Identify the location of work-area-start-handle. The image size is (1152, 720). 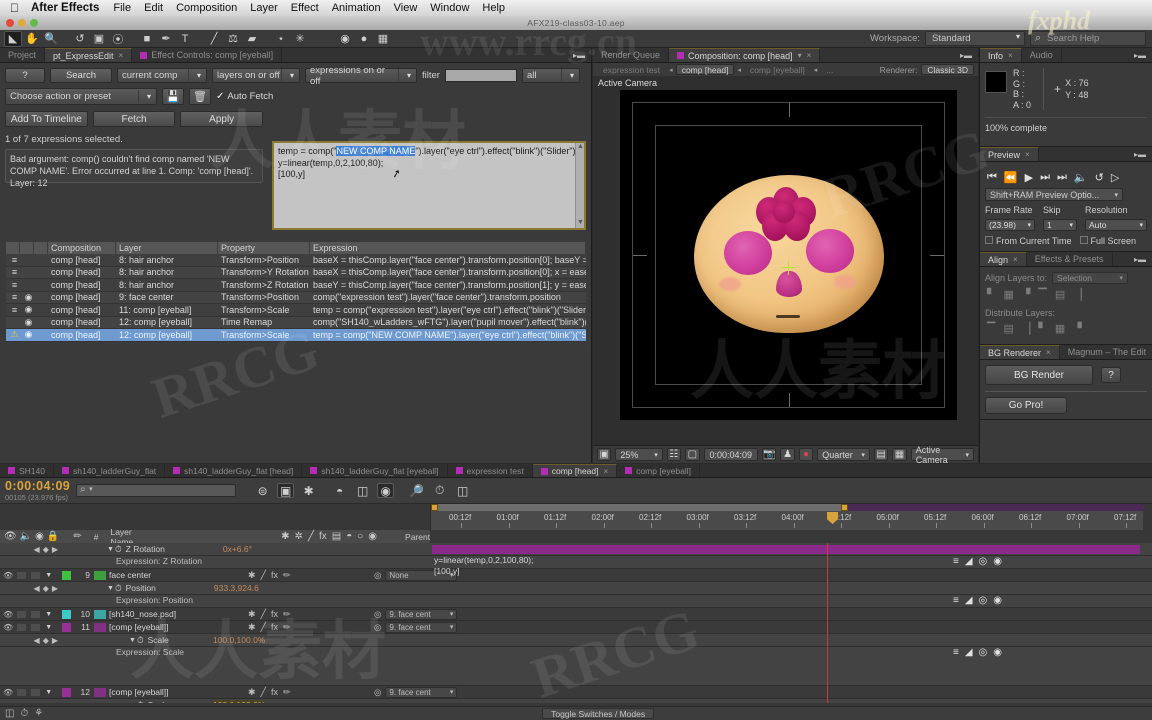
(434, 507).